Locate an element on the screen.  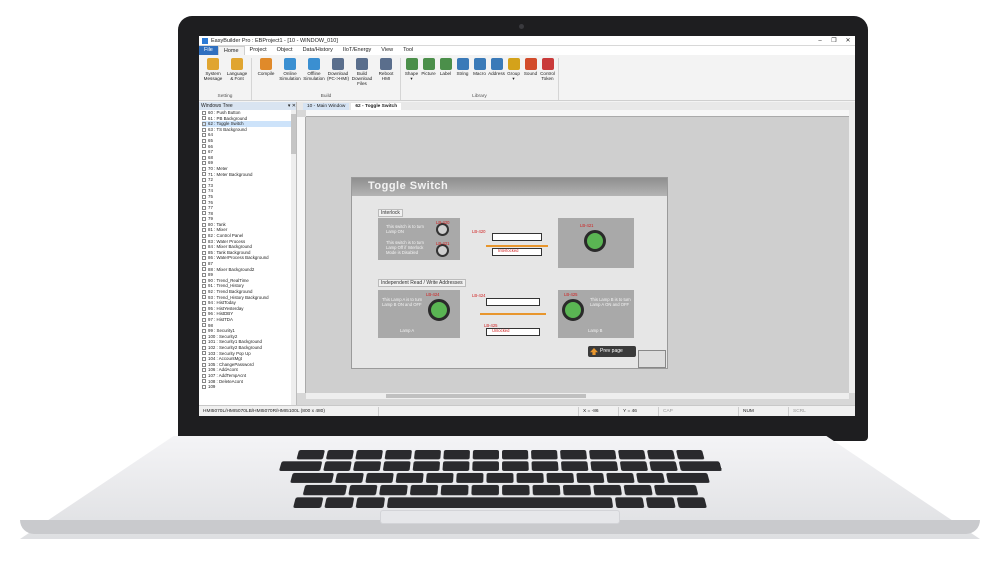
ribbon-tab-project: Project is located at coordinates (258, 50).